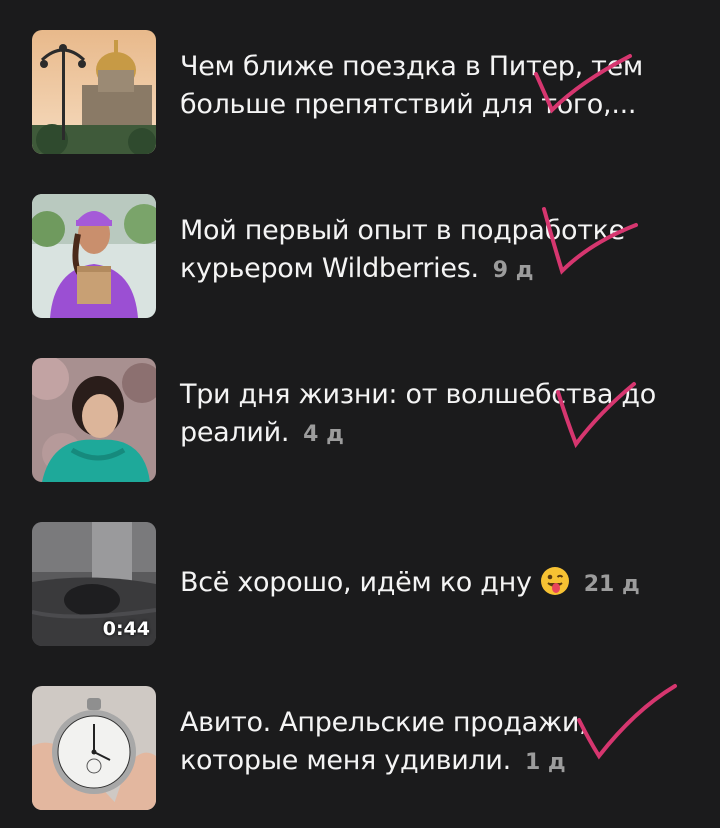 Image resolution: width=720 pixels, height=828 pixels. Describe the element at coordinates (94, 748) in the screenshot. I see `thumbnail-stopwatch` at that location.